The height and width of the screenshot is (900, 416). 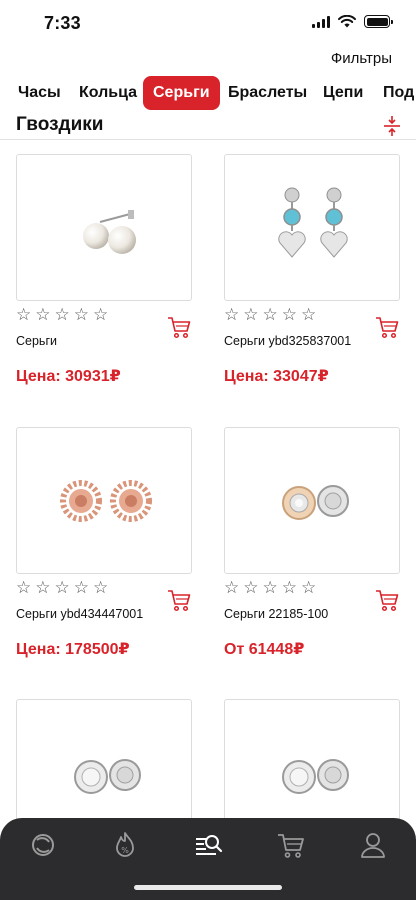 I want to click on product-price: Цена: 33047₽, so click(x=276, y=376).